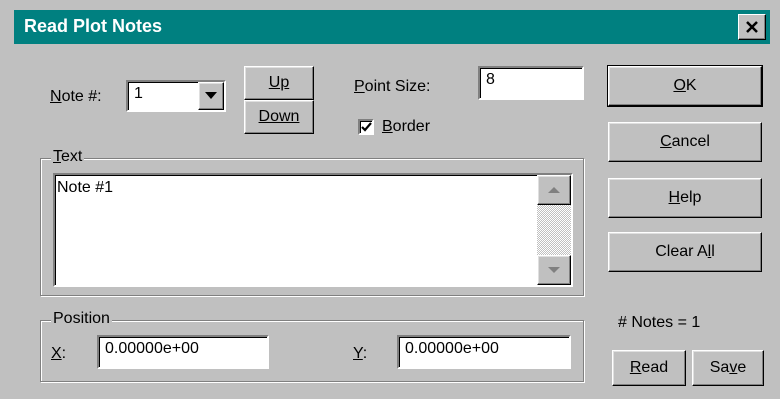  I want to click on help-button: Help, so click(685, 198).